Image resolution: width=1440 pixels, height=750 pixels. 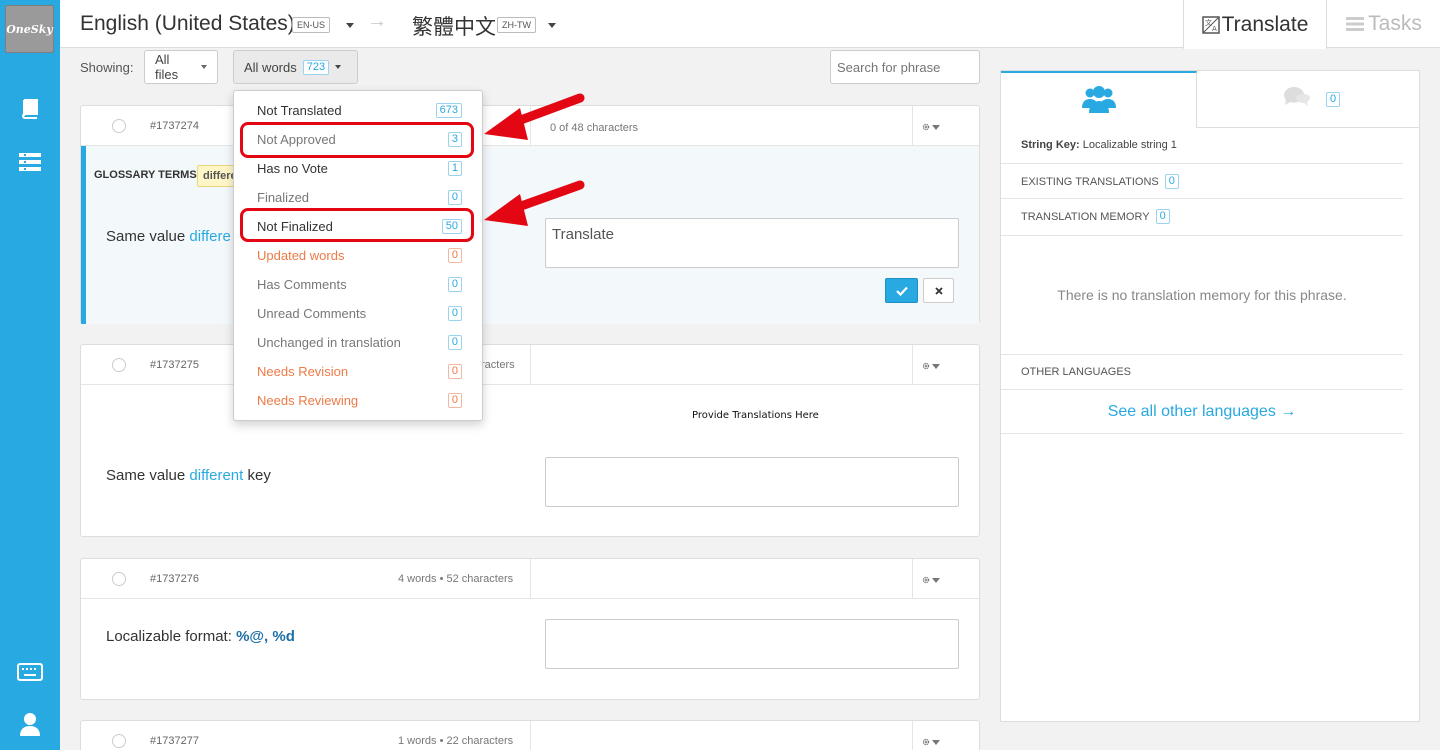 I want to click on sidebar: OneSky, so click(x=30, y=375).